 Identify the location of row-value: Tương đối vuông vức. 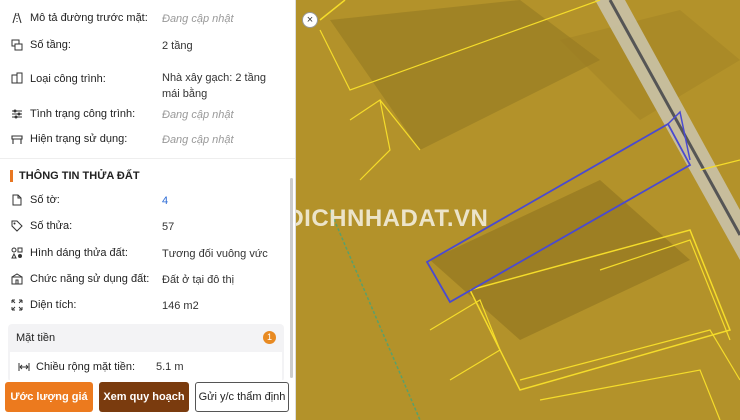
(215, 254).